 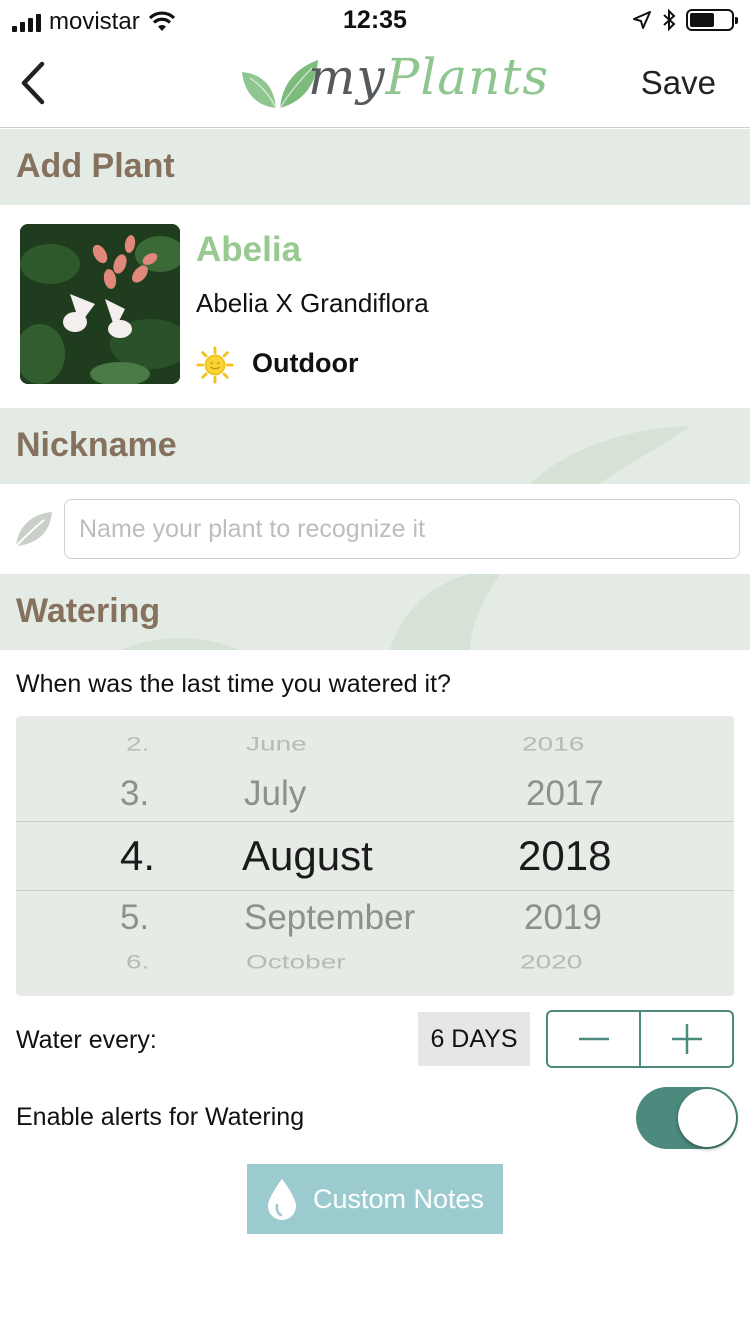 I want to click on water-every-label: Water every:, so click(x=86, y=1040).